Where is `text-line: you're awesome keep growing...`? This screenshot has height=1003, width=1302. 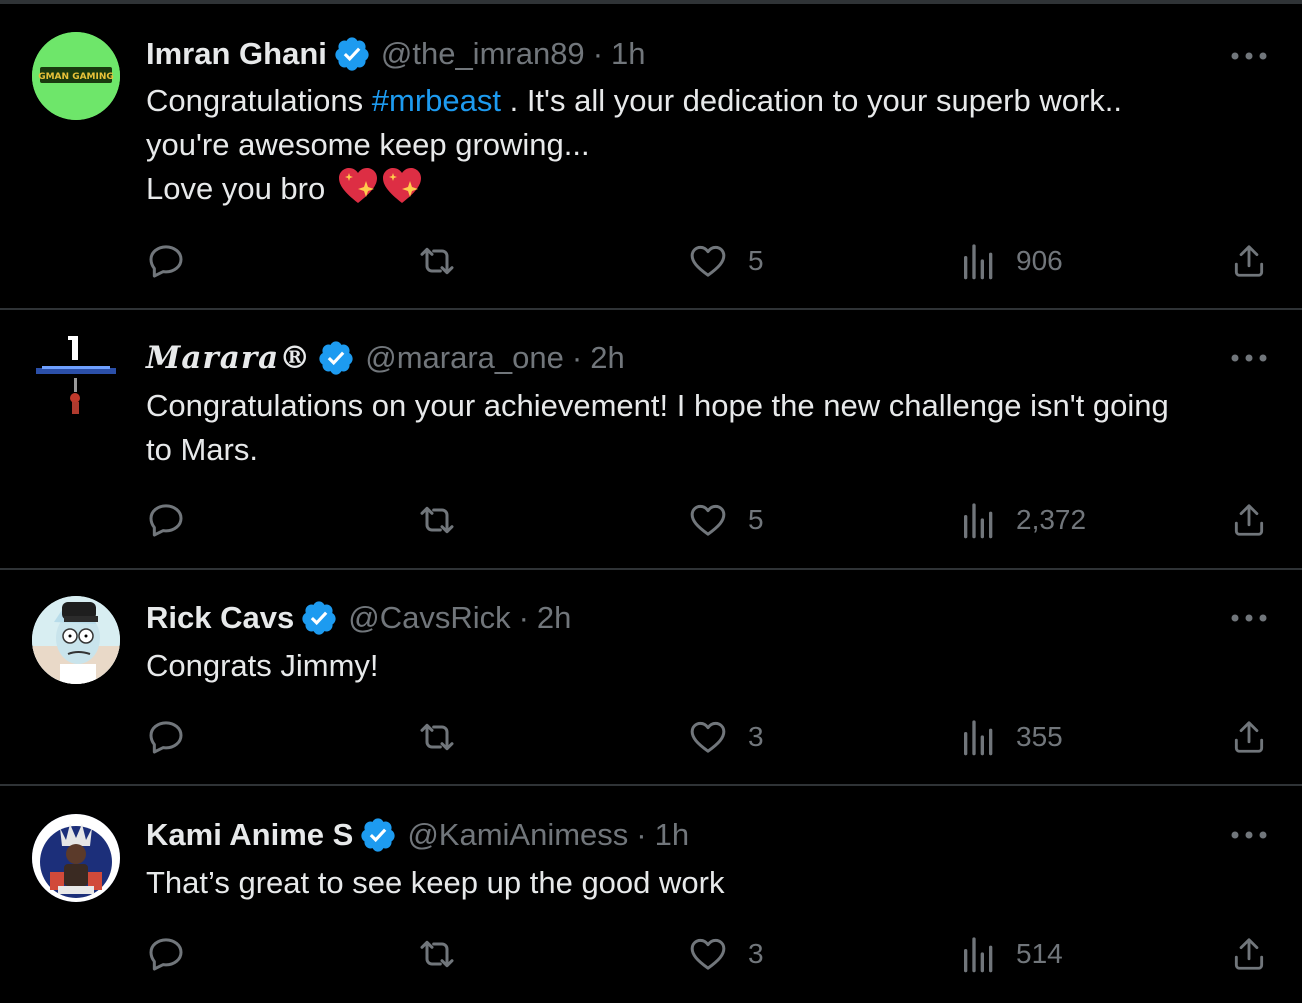 text-line: you're awesome keep growing... is located at coordinates (368, 144).